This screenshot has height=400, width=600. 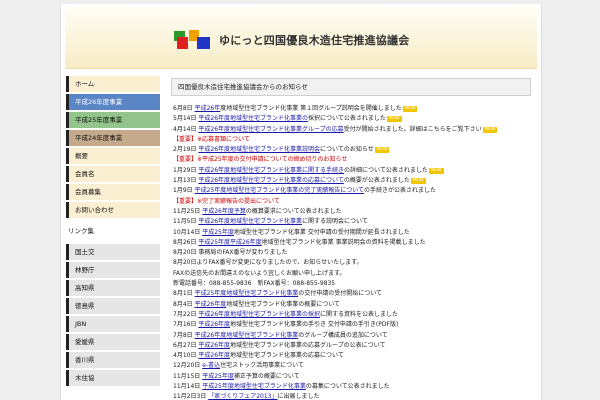 I want to click on news-date: 8月1日, so click(x=183, y=294).